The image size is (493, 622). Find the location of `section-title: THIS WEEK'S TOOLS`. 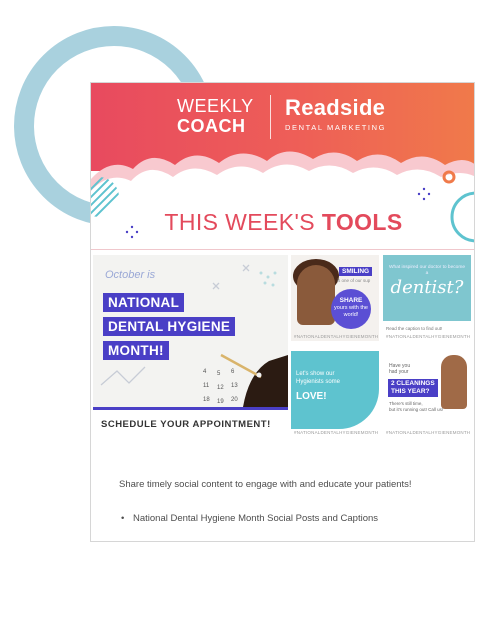

section-title: THIS WEEK'S TOOLS is located at coordinates (282, 222).